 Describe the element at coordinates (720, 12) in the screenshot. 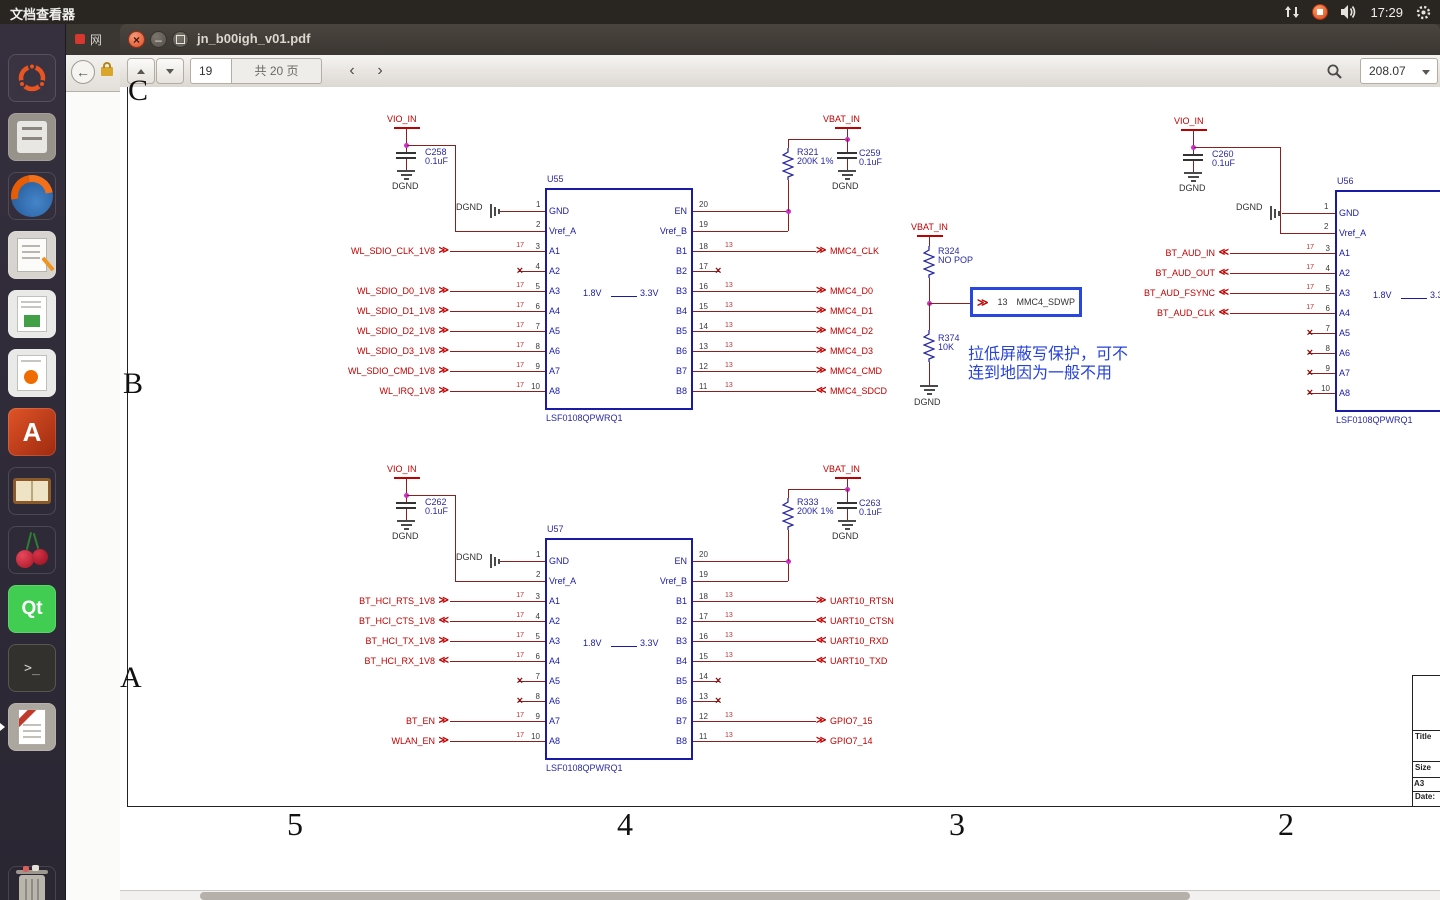

I see `top-panel: 文档查看器 17:29` at that location.